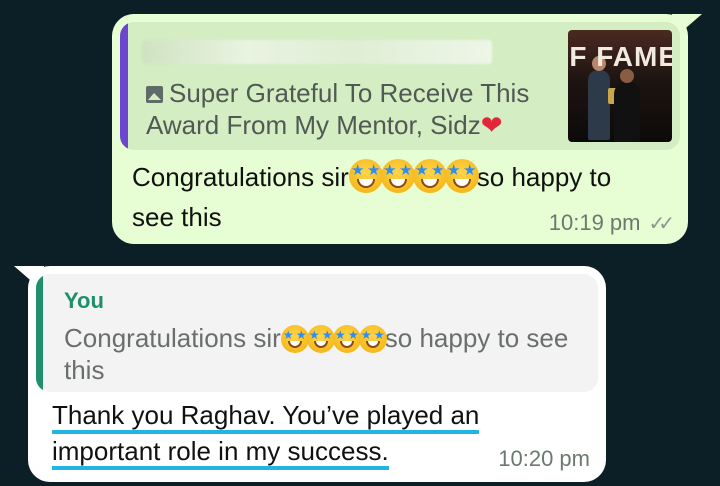 Image resolution: width=720 pixels, height=486 pixels. I want to click on heart-icon: ❤, so click(491, 125).